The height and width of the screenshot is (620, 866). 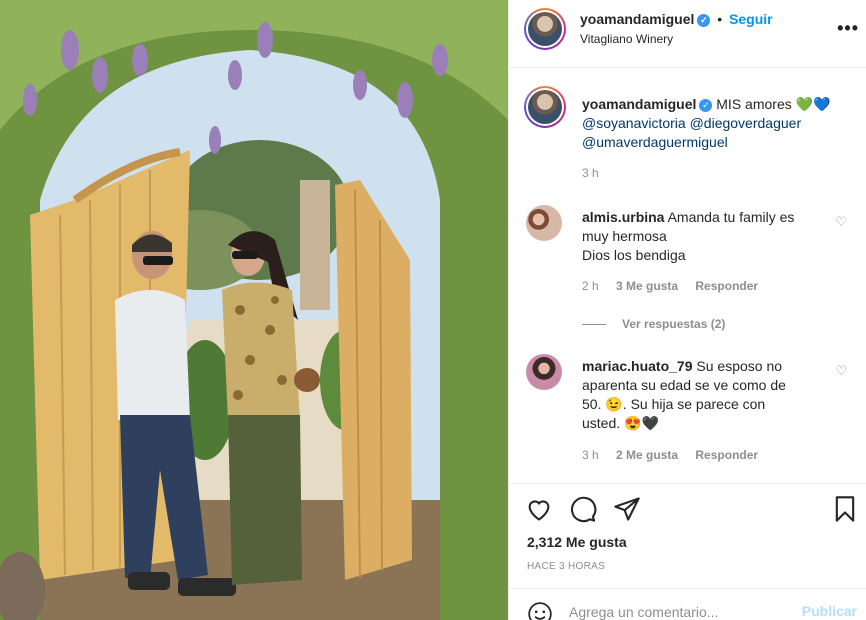 What do you see at coordinates (751, 19) in the screenshot?
I see `follow-button: Seguir` at bounding box center [751, 19].